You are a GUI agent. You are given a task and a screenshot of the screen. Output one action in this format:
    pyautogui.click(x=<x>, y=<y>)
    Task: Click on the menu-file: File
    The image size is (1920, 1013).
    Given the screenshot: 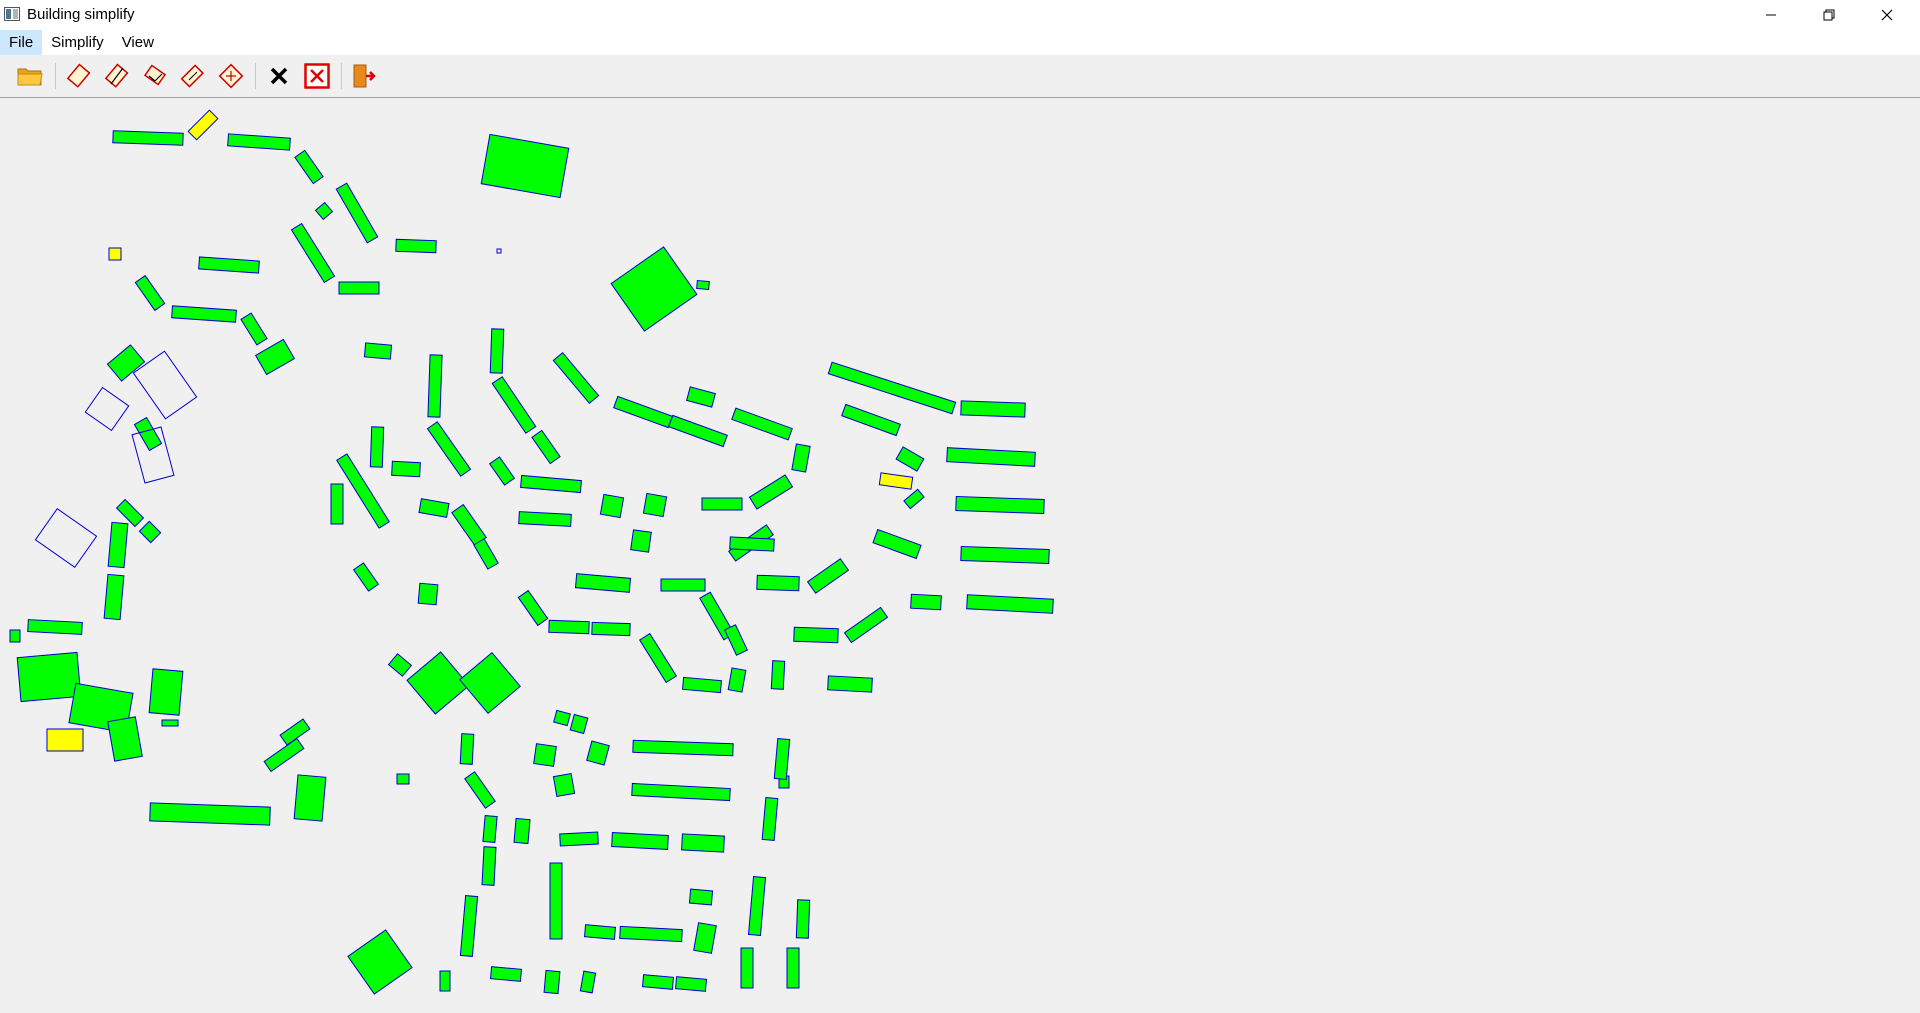 What is the action you would take?
    pyautogui.click(x=21, y=42)
    